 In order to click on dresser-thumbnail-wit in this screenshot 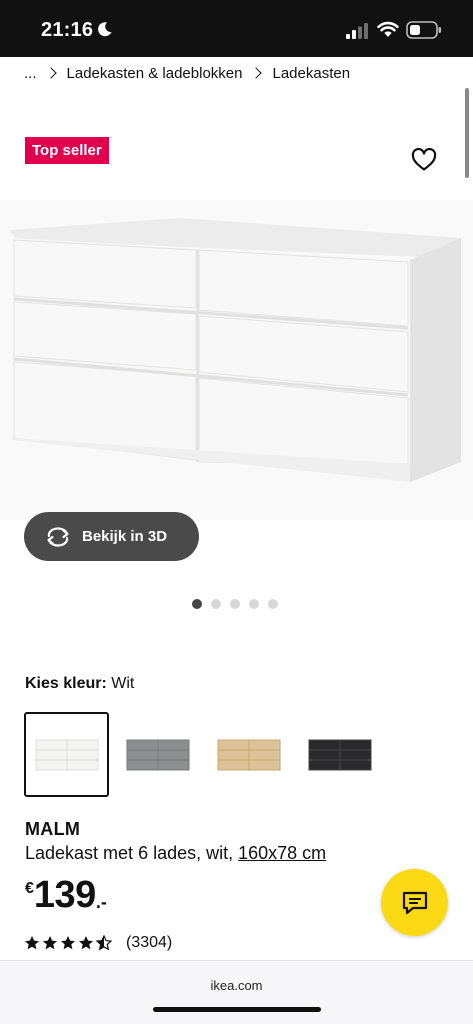, I will do `click(66, 754)`.